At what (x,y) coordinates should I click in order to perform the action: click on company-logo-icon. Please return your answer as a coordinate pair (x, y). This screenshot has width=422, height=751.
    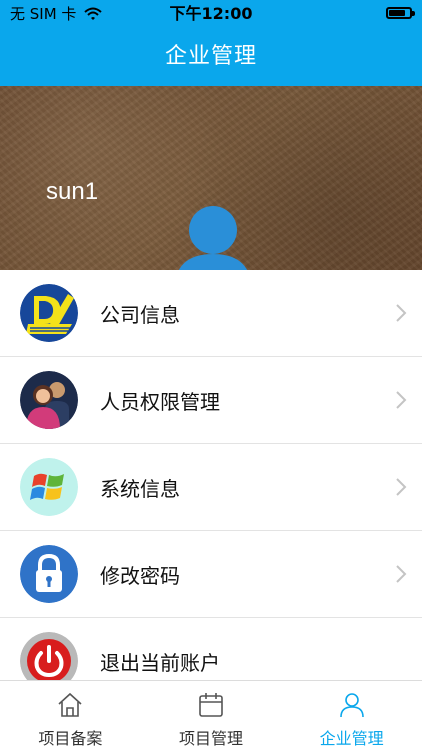
    Looking at the image, I should click on (49, 313).